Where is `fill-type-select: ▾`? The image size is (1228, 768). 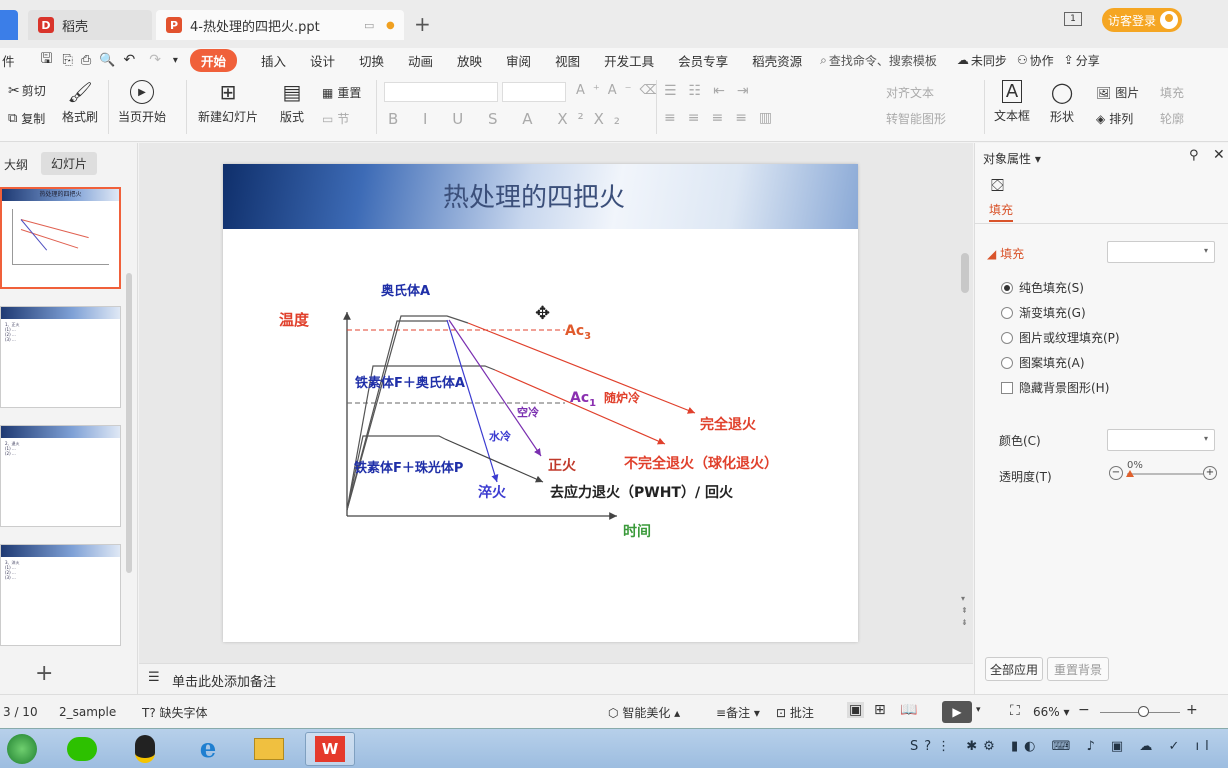 fill-type-select: ▾ is located at coordinates (1161, 252).